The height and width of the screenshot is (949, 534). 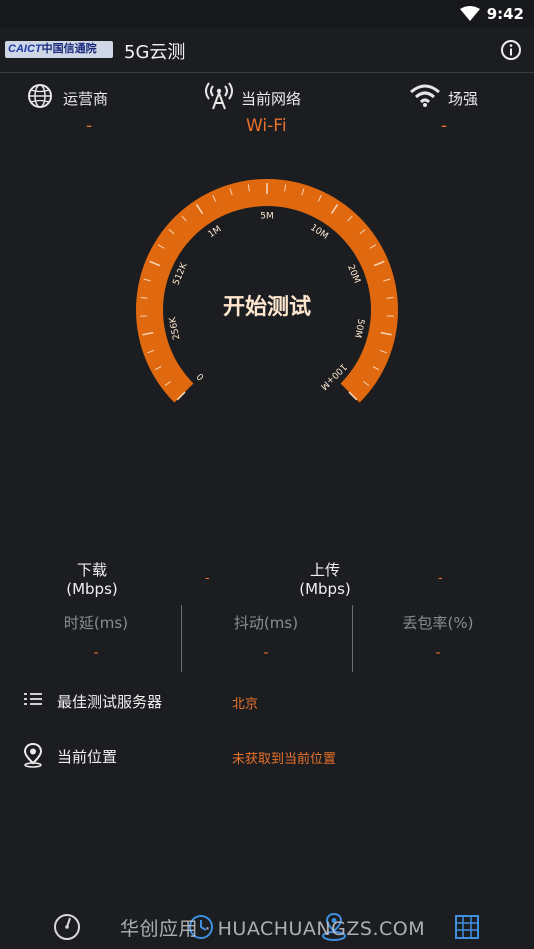 I want to click on jitter-value: -, so click(x=266, y=653).